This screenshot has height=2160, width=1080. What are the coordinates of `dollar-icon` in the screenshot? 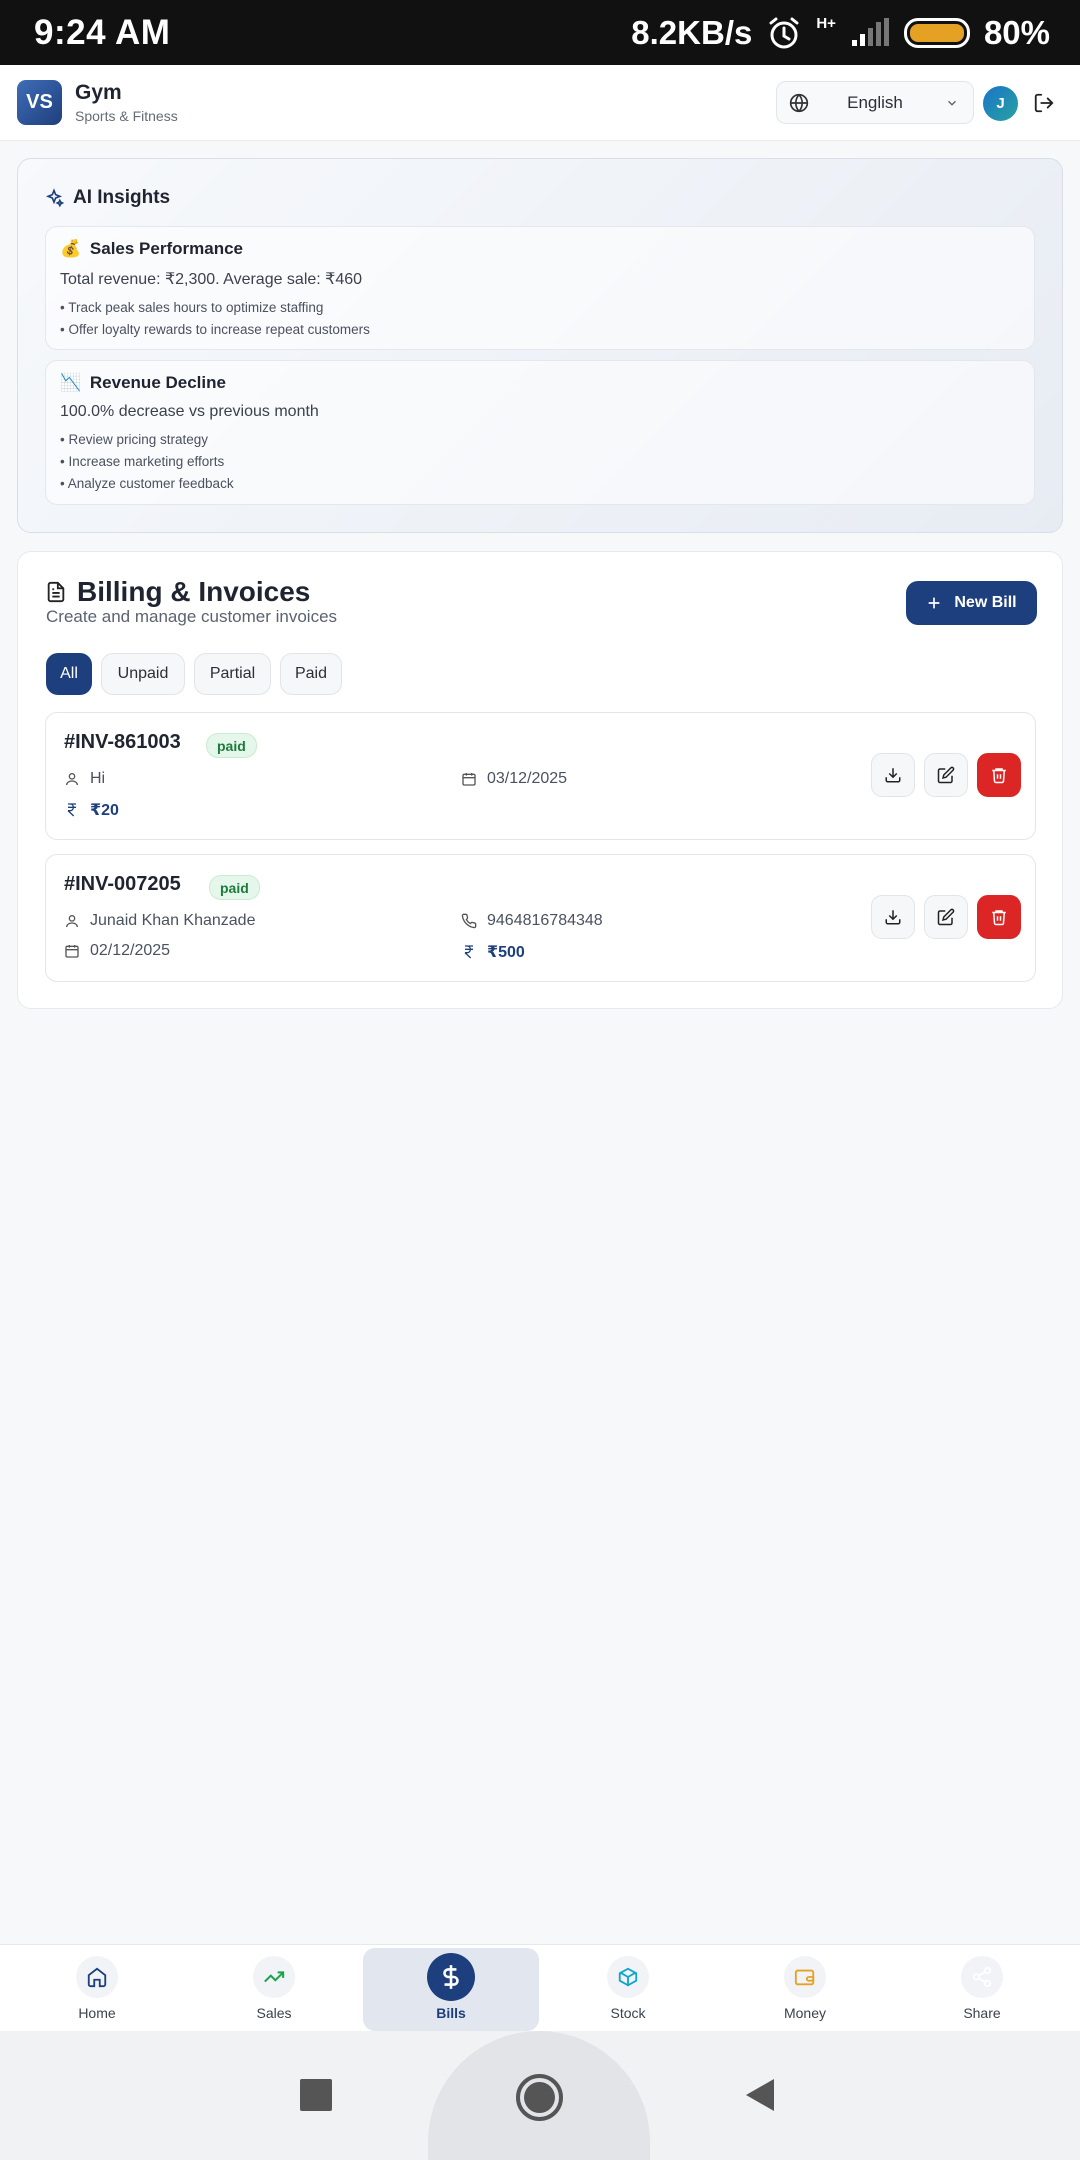 It's located at (451, 1977).